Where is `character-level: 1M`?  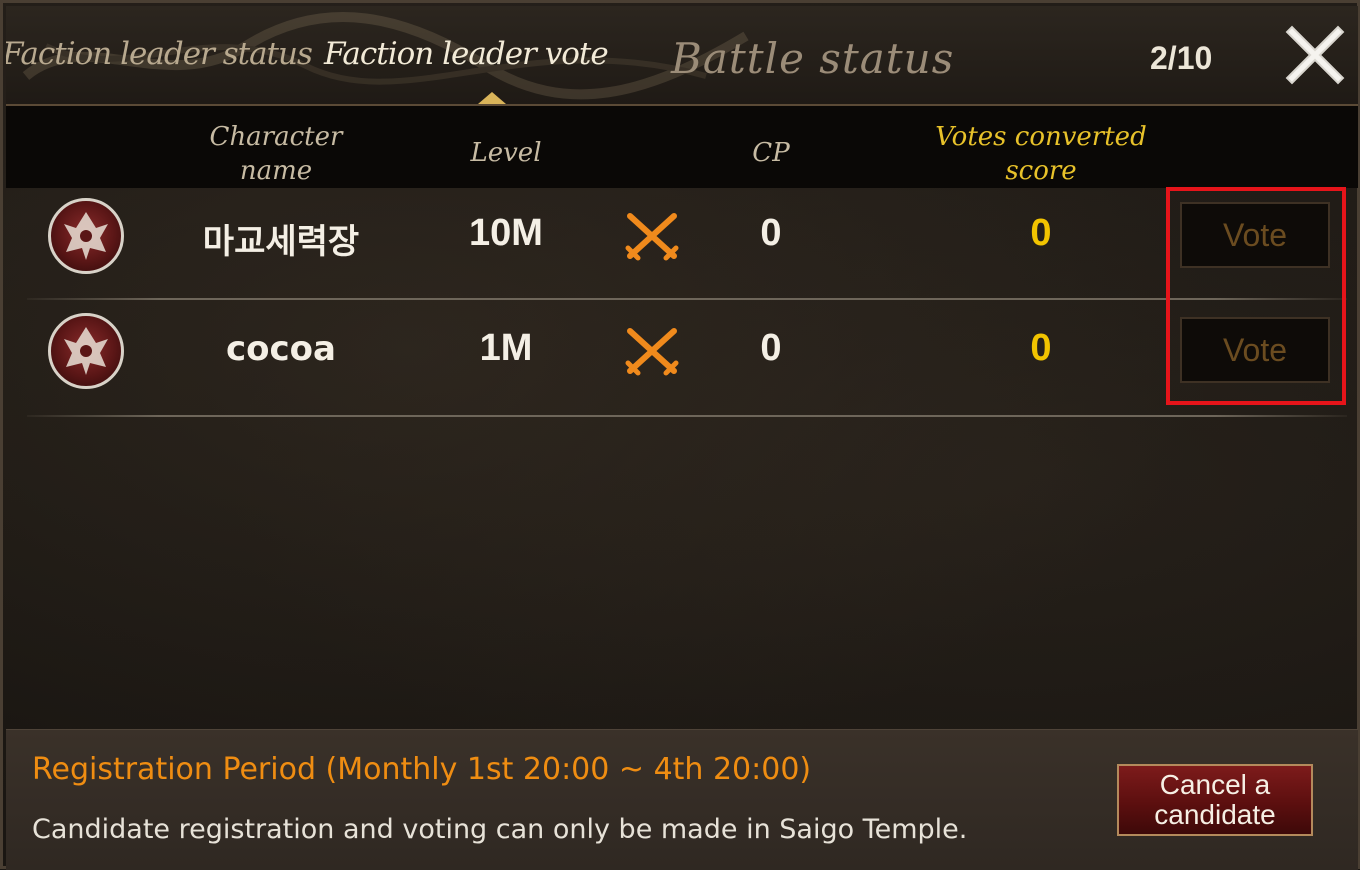 character-level: 1M is located at coordinates (506, 348).